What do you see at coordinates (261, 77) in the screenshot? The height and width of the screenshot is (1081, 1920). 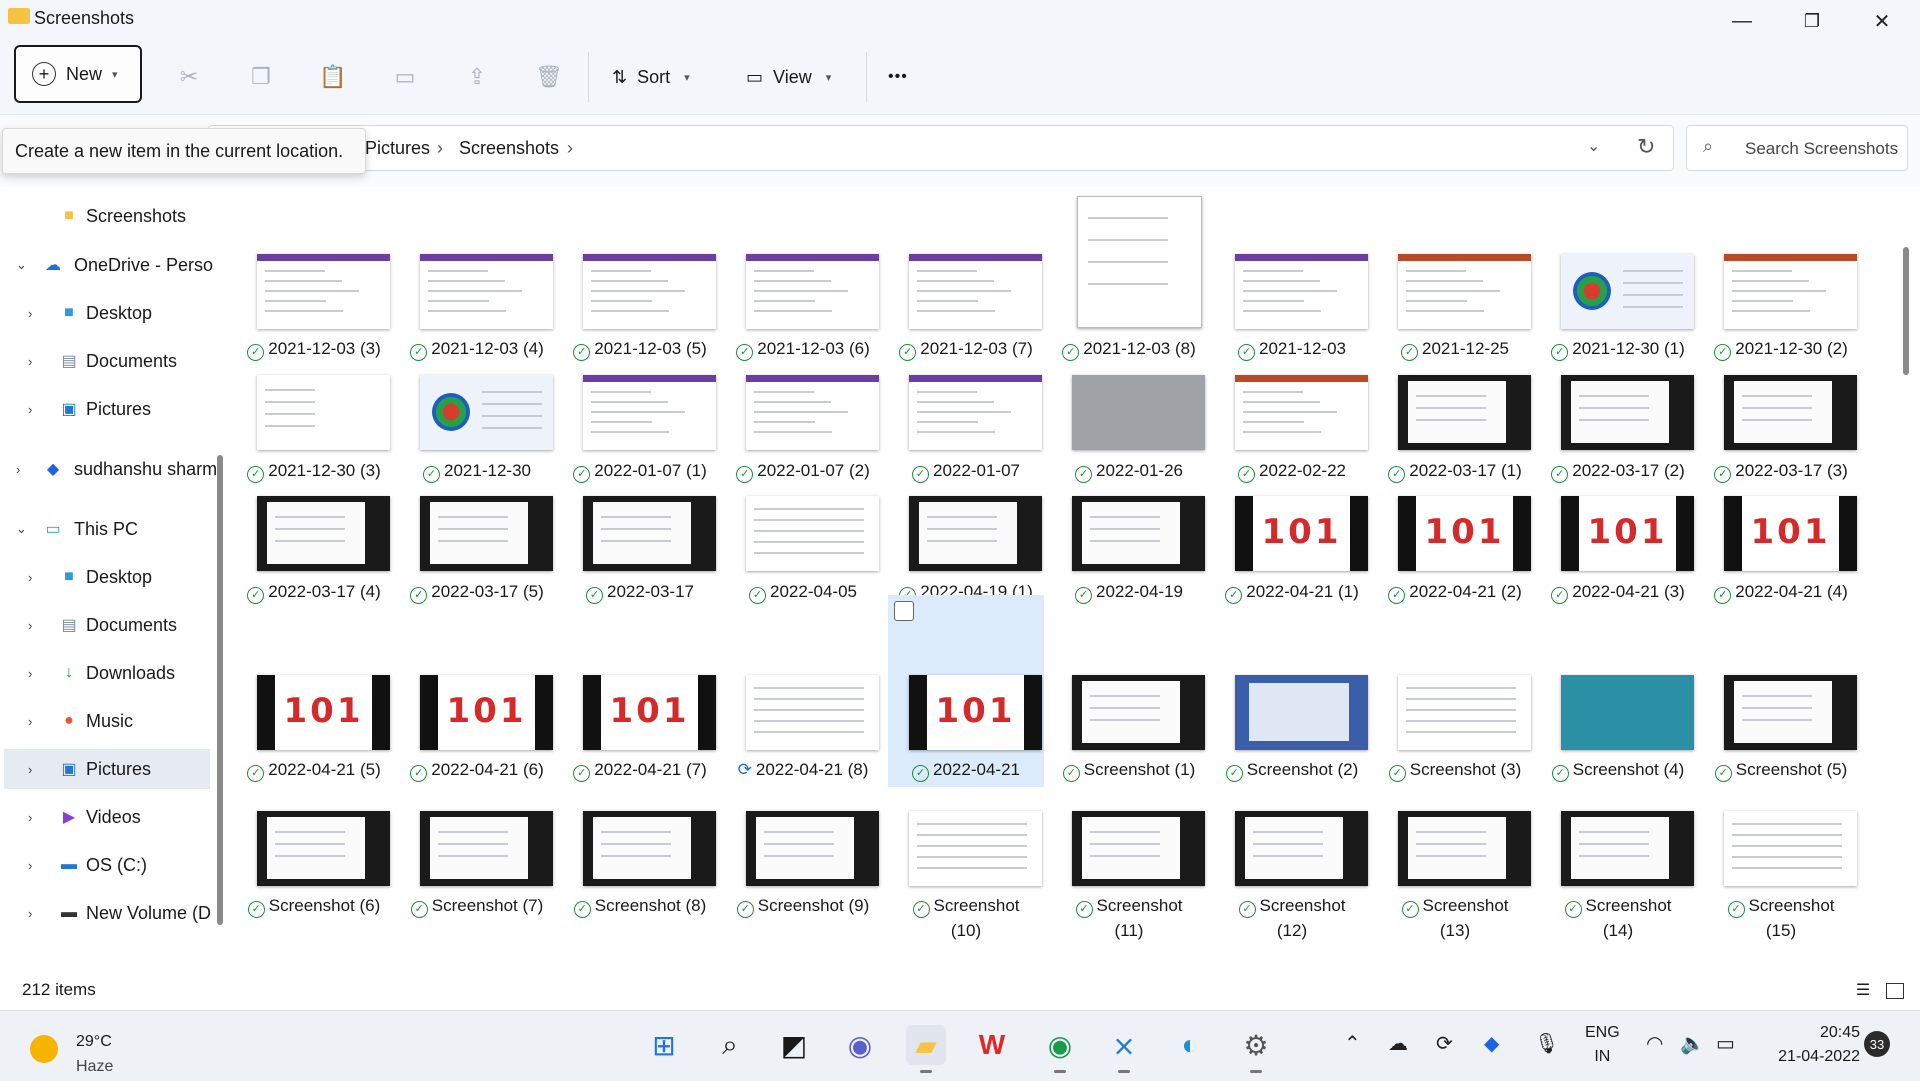 I see `copy-icon: ❐` at bounding box center [261, 77].